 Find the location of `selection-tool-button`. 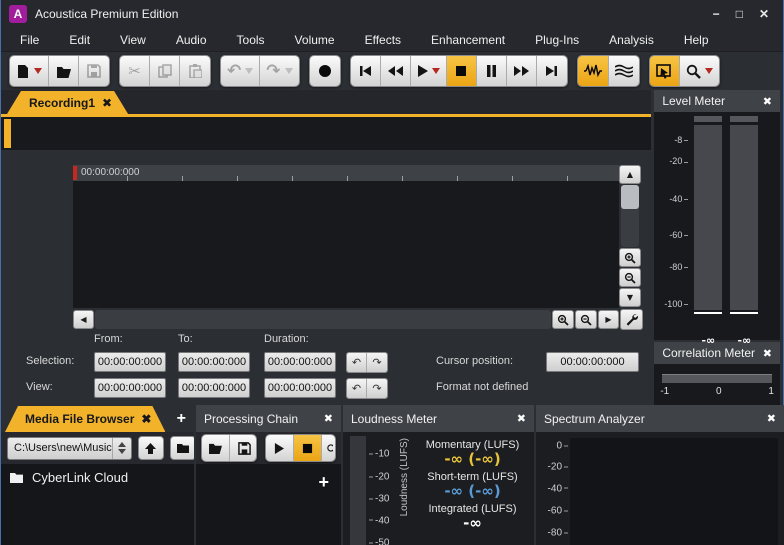

selection-tool-button is located at coordinates (664, 71).